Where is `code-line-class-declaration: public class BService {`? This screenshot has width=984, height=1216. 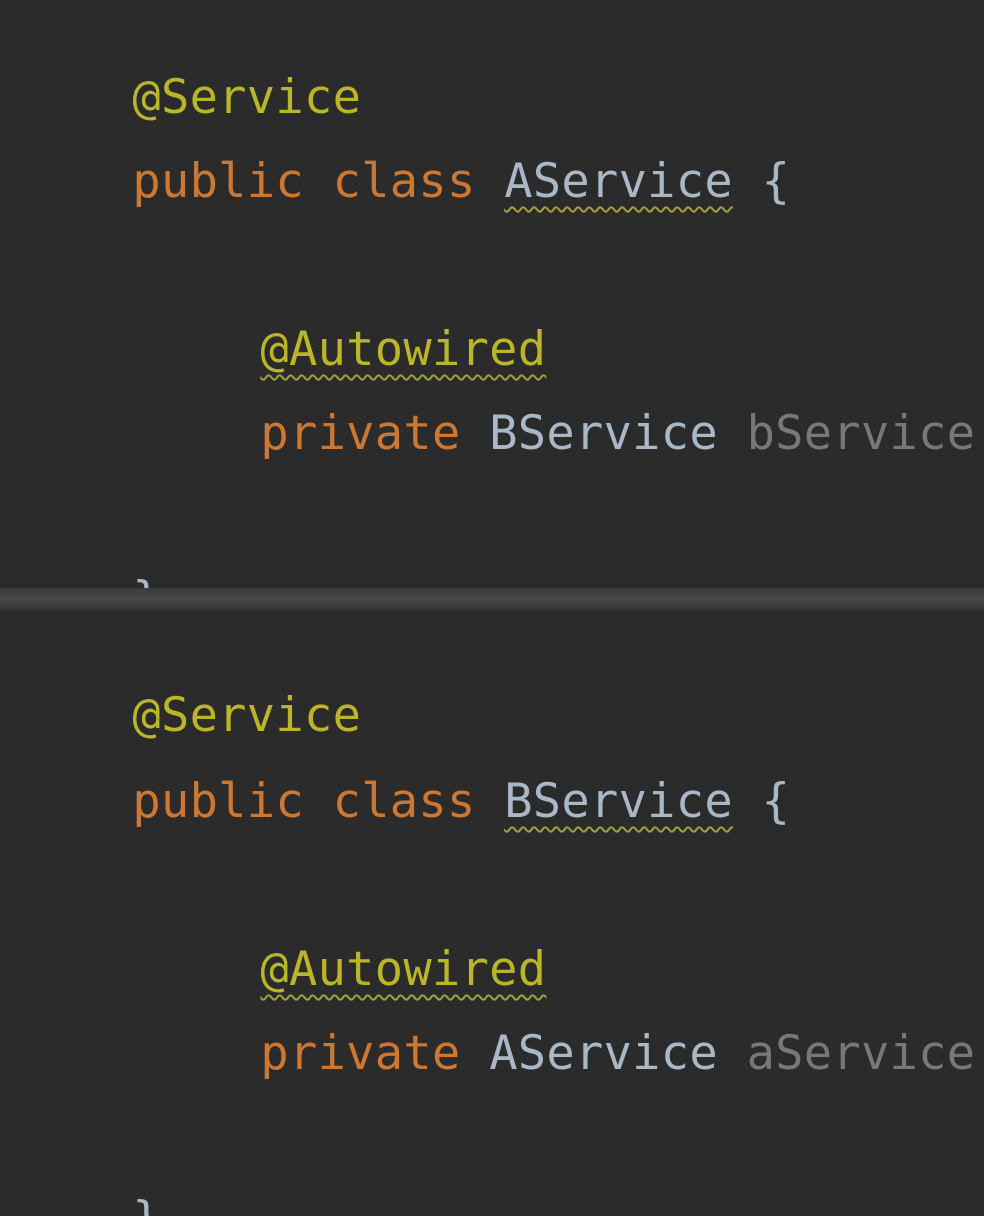
code-line-class-declaration: public class BService { is located at coordinates (404, 770).